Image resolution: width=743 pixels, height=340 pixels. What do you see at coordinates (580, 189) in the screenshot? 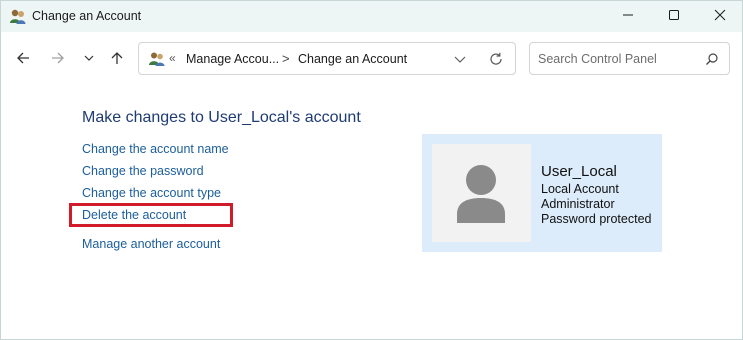
I see `account-type: Local Account` at bounding box center [580, 189].